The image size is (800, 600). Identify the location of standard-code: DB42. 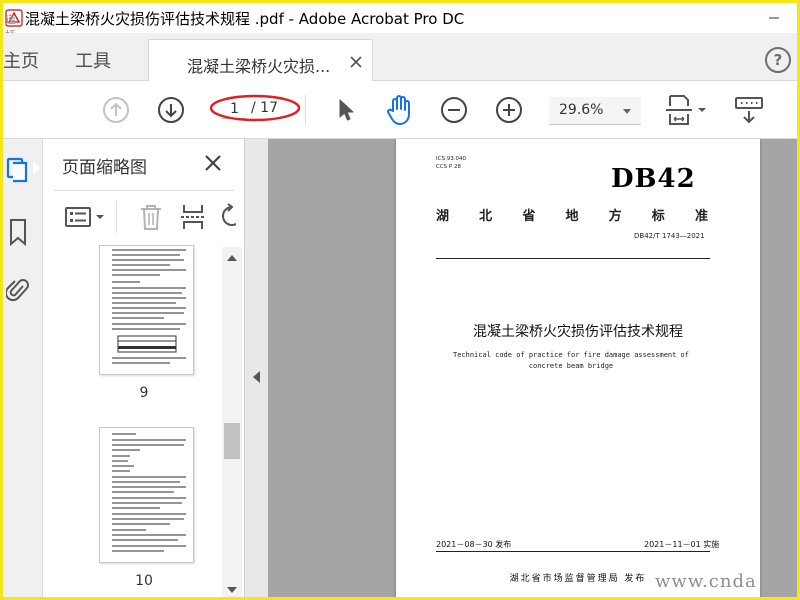
(653, 179).